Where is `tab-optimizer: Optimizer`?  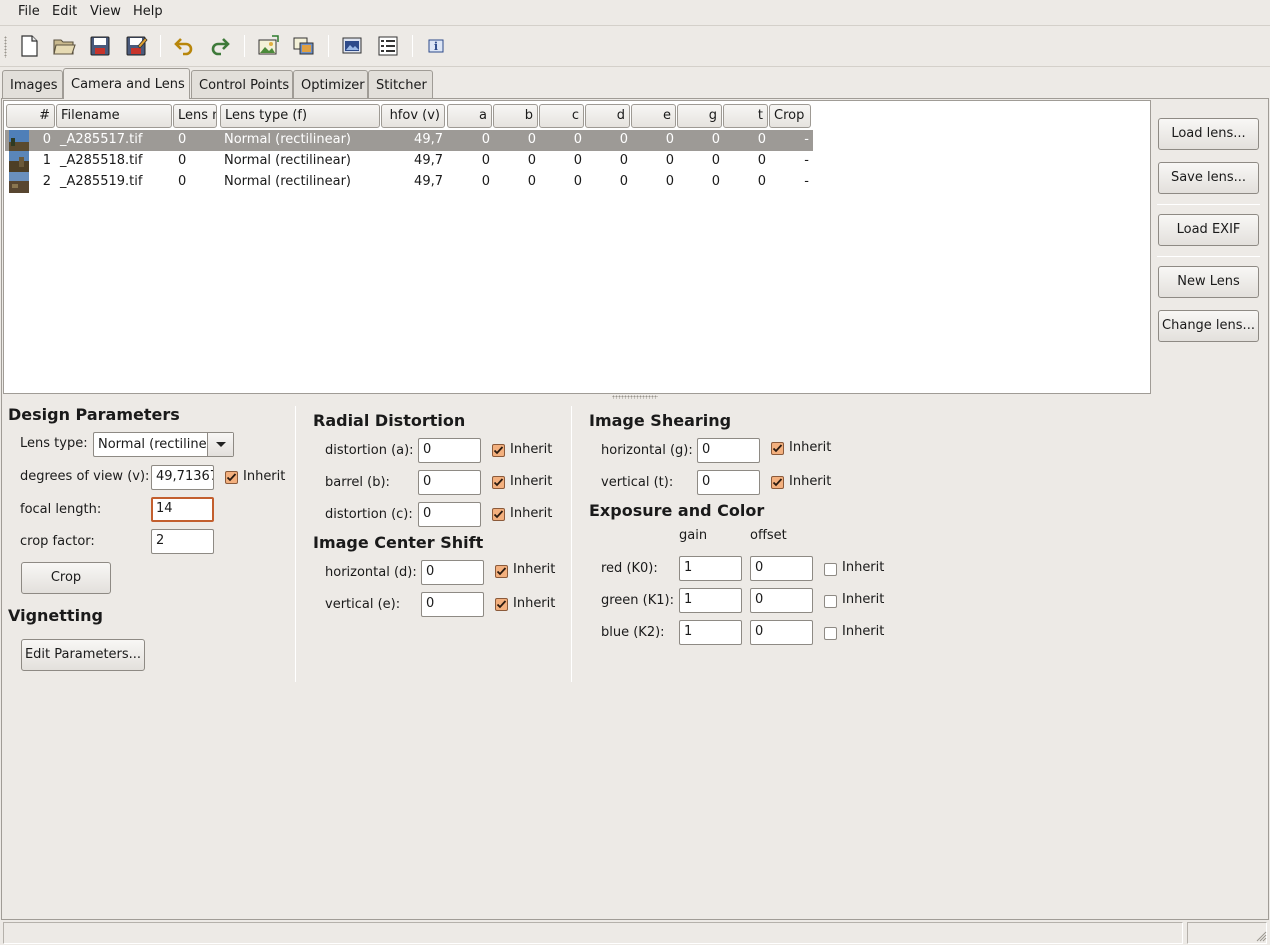 tab-optimizer: Optimizer is located at coordinates (330, 84).